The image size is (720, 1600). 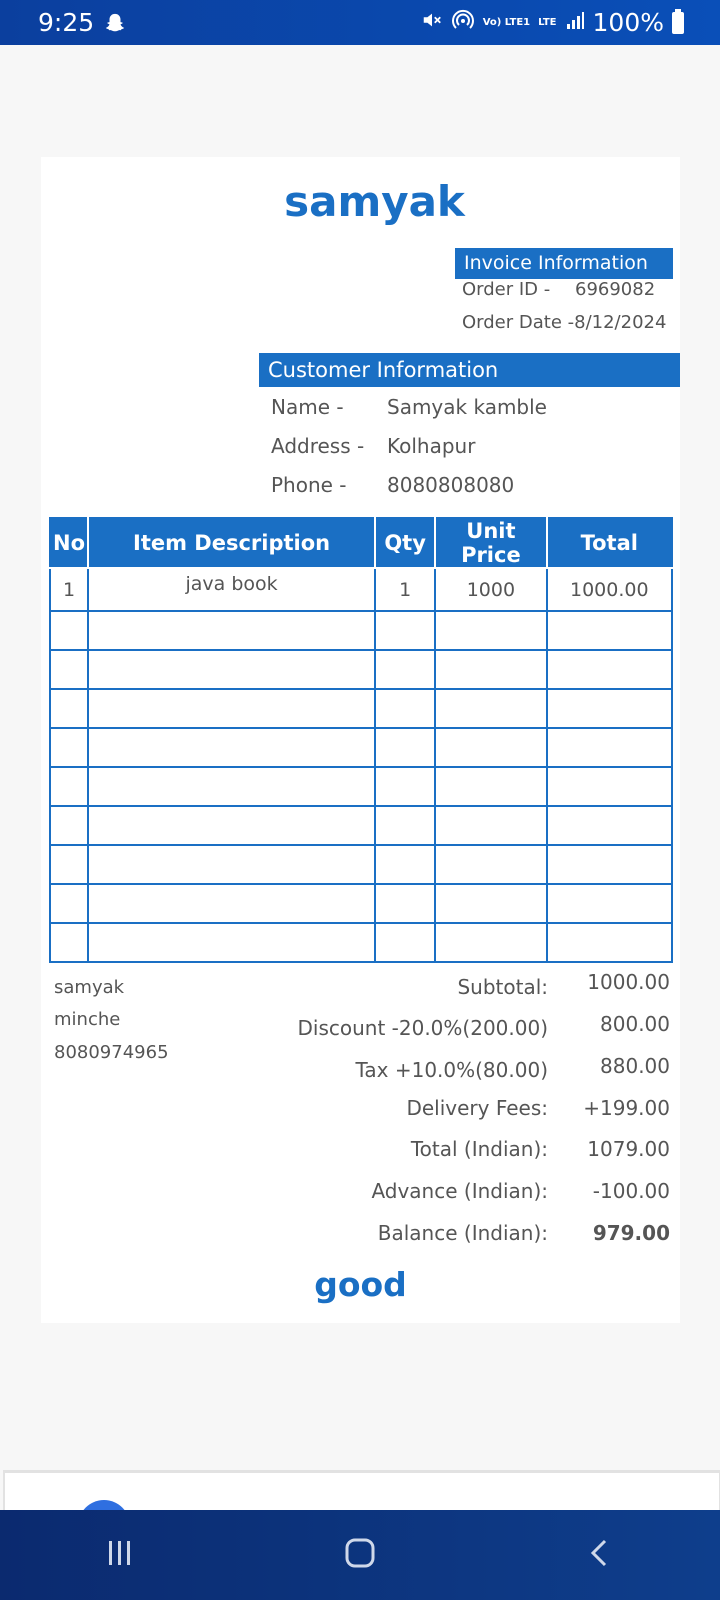 I want to click on delivery-value: +199.00, so click(x=626, y=1108).